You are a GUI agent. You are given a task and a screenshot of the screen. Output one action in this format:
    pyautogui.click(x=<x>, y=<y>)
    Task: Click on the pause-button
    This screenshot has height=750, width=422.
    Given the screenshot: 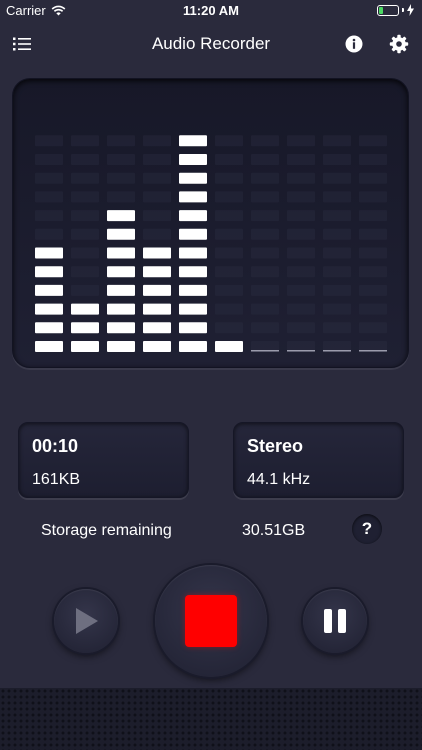 What is the action you would take?
    pyautogui.click(x=335, y=621)
    